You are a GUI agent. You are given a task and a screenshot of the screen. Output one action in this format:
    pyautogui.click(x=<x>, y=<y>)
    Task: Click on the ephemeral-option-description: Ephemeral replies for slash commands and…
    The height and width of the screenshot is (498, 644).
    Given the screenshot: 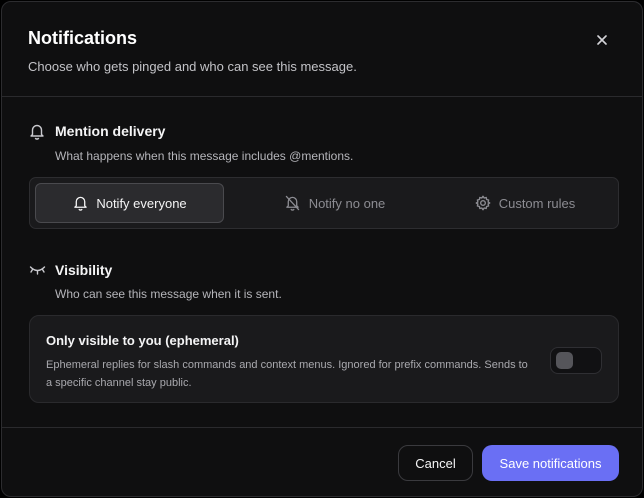 What is the action you would take?
    pyautogui.click(x=287, y=374)
    